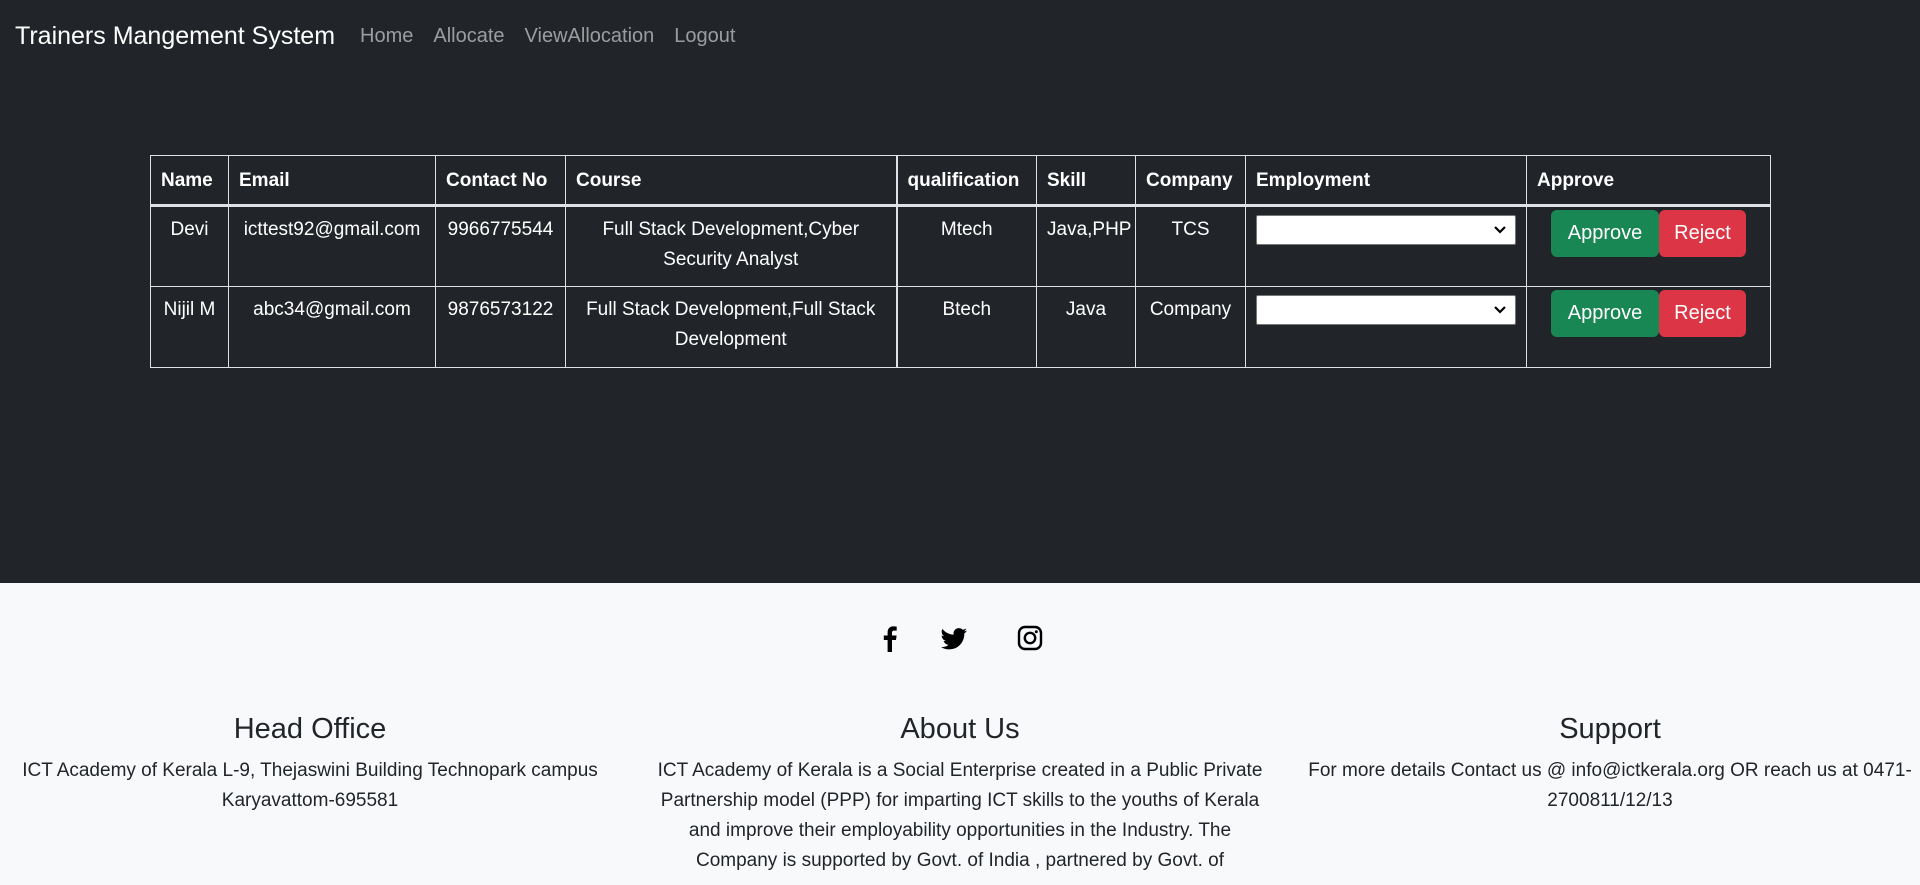 Image resolution: width=1920 pixels, height=885 pixels. Describe the element at coordinates (966, 246) in the screenshot. I see `cell-qualification: Mtech` at that location.